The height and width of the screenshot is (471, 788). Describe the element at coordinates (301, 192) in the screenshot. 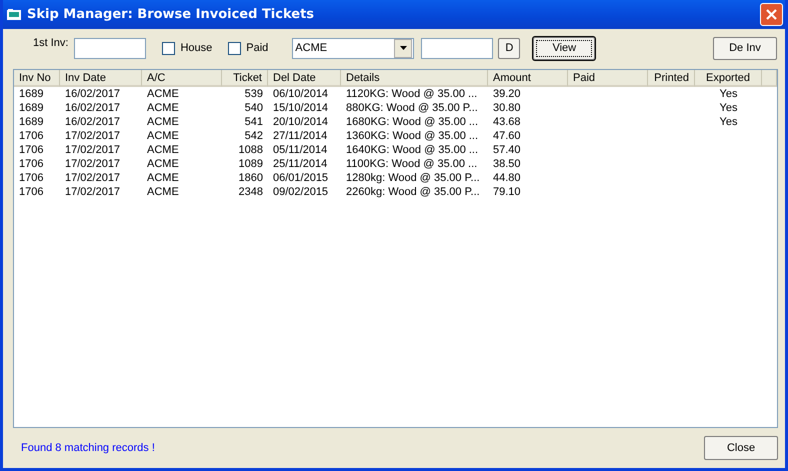

I see `table-cell-text: 09/02/2015` at that location.